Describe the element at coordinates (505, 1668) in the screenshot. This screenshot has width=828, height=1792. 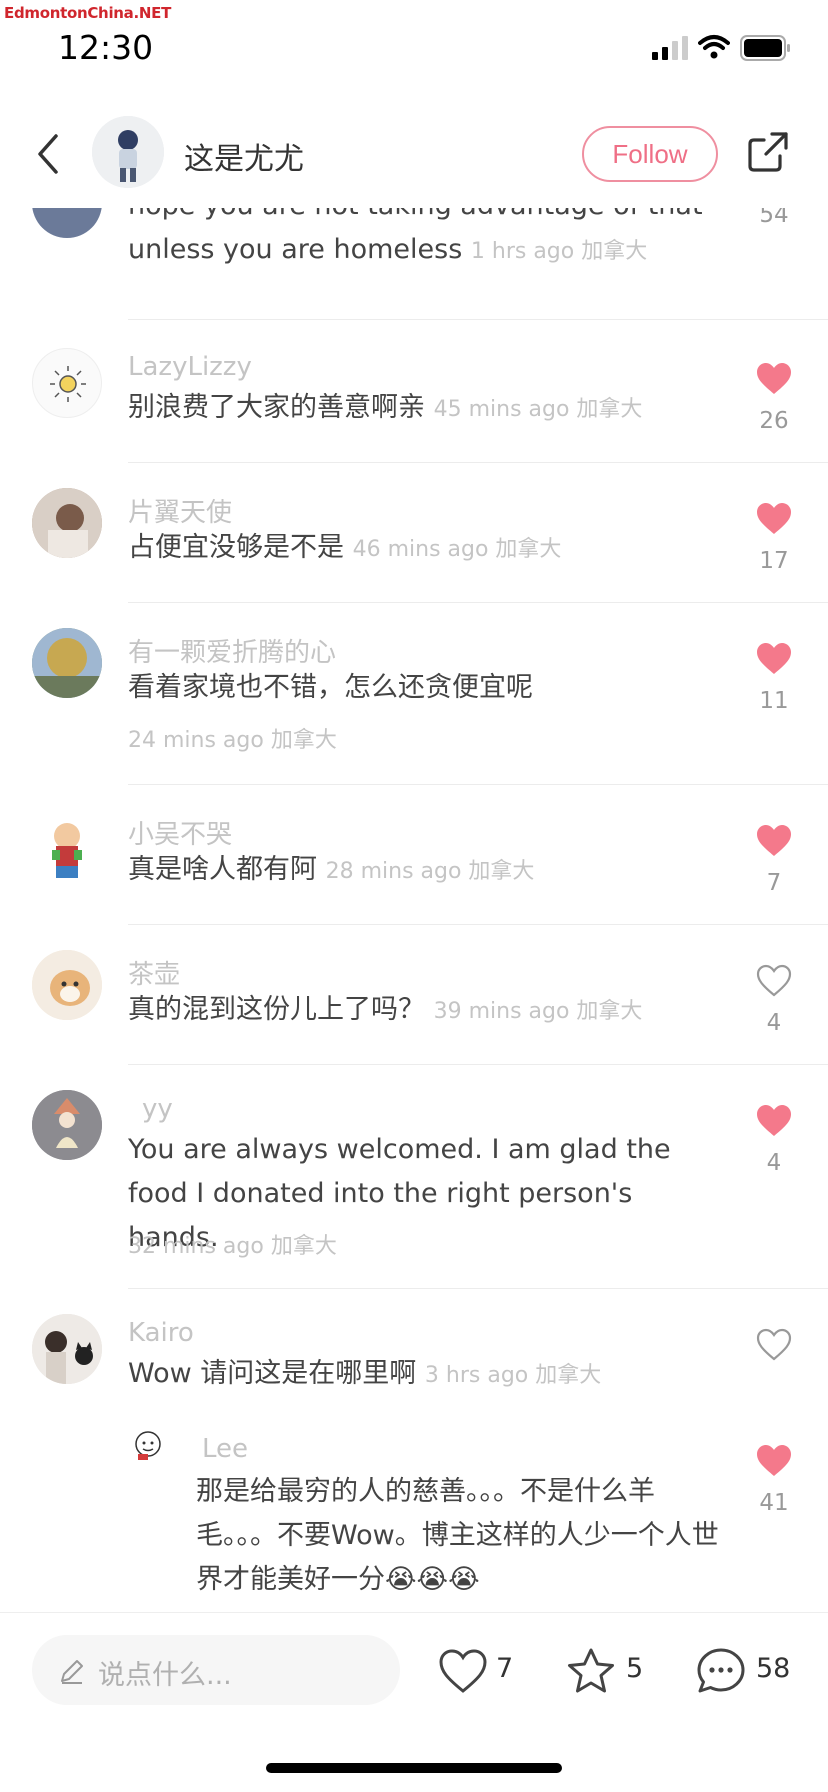
I see `post-like-count: 7` at that location.